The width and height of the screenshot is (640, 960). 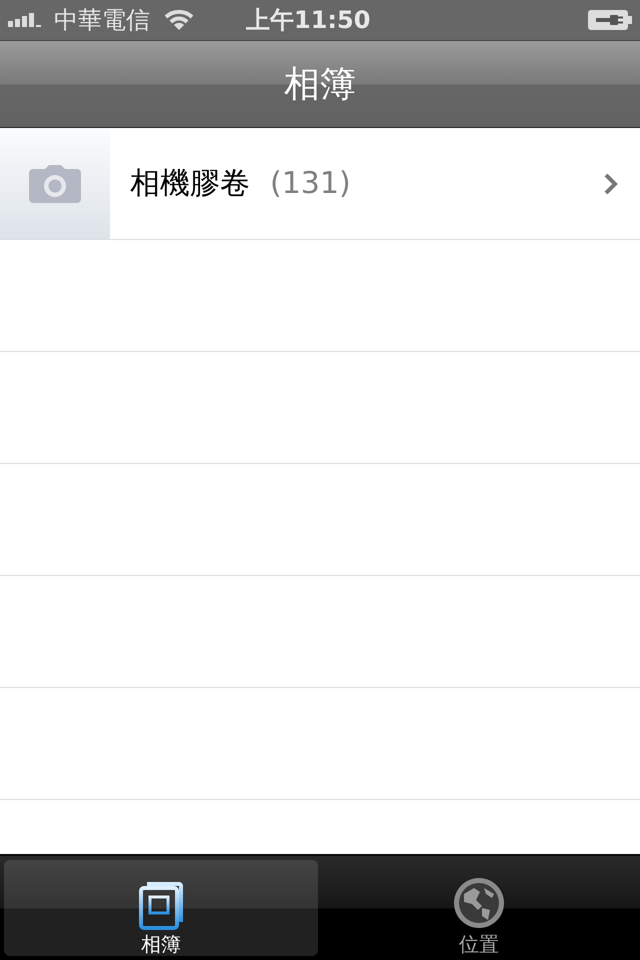 I want to click on signal-icon, so click(x=26, y=20).